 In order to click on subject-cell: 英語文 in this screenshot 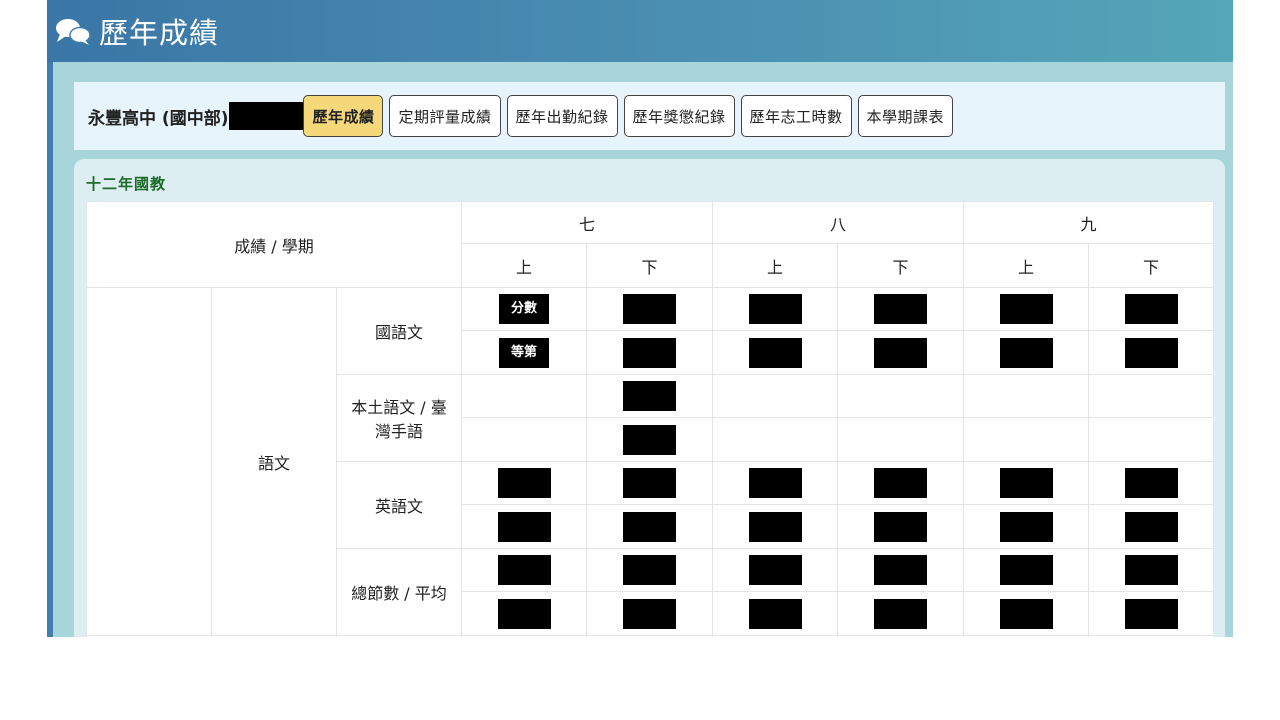, I will do `click(399, 505)`.